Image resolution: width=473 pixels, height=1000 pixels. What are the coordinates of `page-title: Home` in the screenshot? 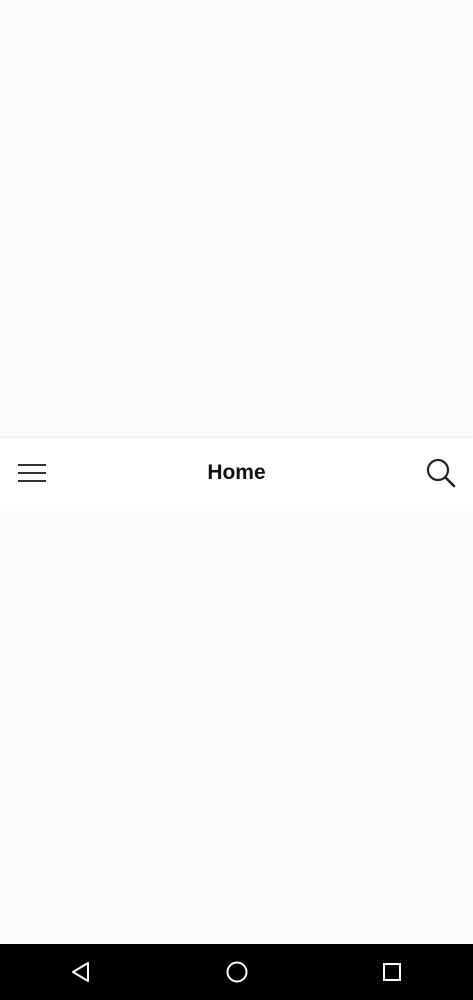 It's located at (236, 472).